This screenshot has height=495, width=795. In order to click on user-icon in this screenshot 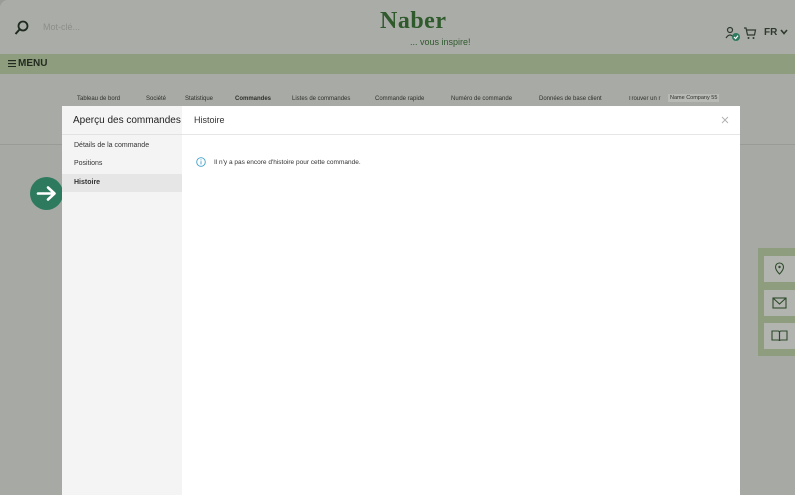, I will do `click(733, 34)`.